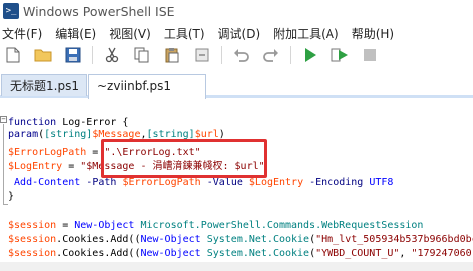  Describe the element at coordinates (95, 122) in the screenshot. I see `code-token: Log-Error {` at that location.